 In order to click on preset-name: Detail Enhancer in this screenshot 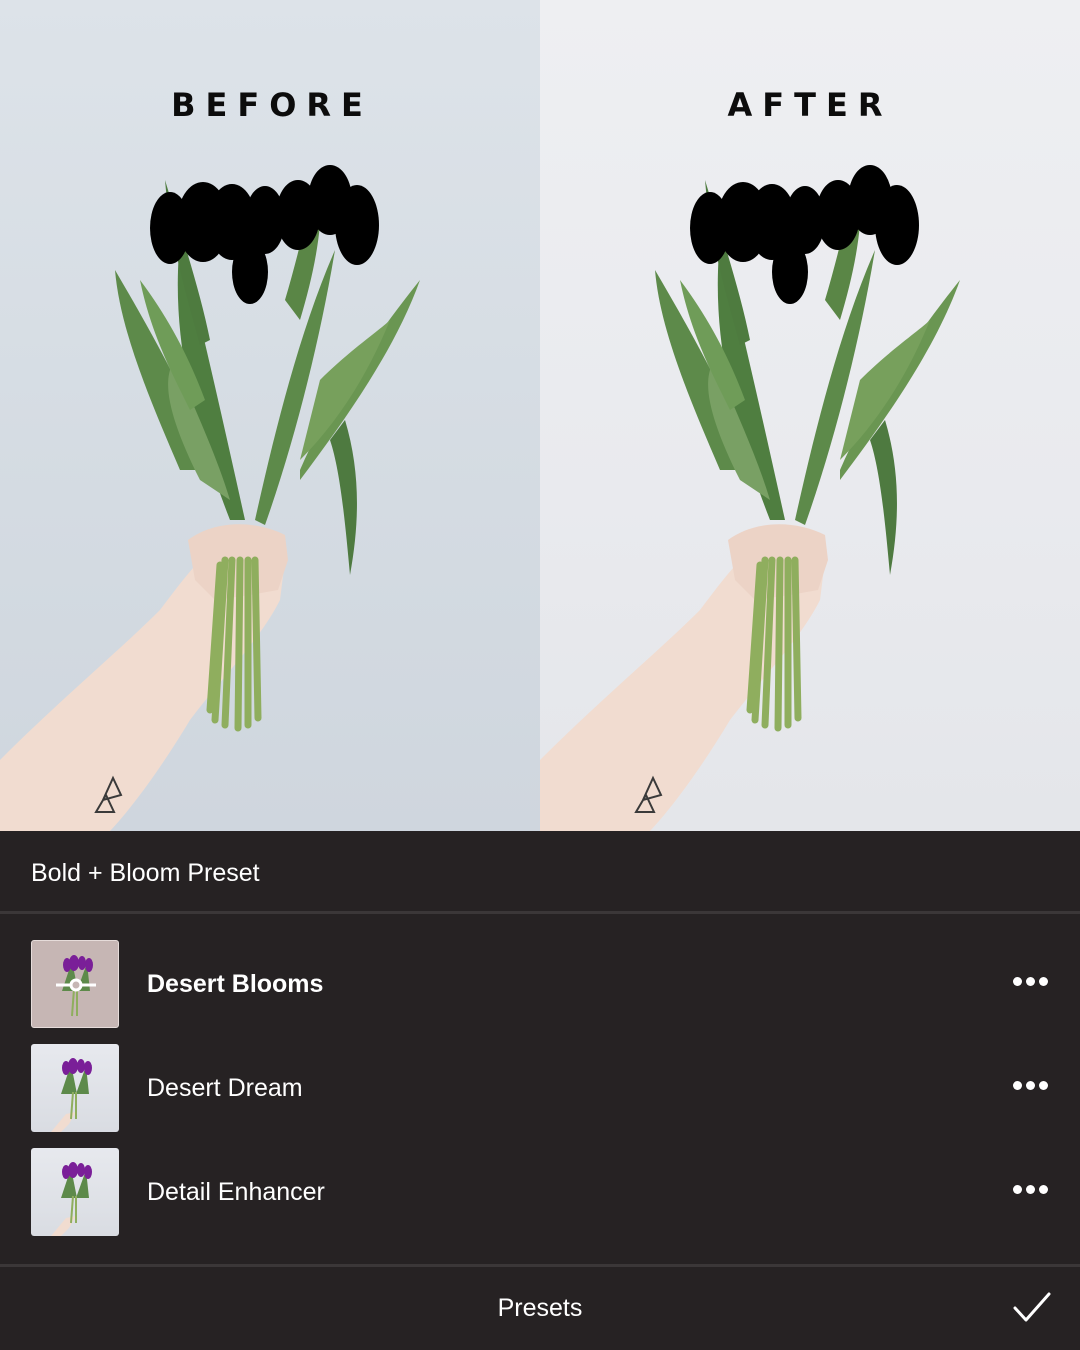, I will do `click(236, 1192)`.